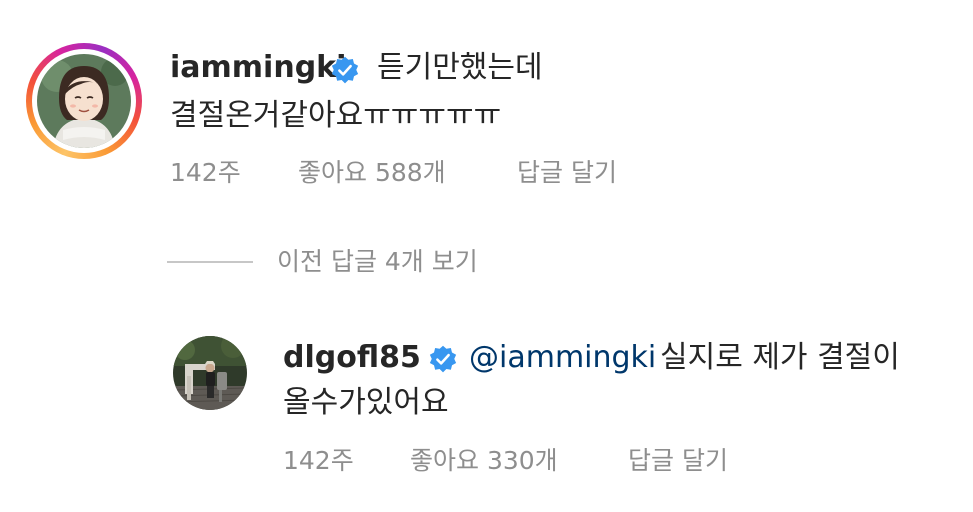 Image resolution: width=973 pixels, height=512 pixels. I want to click on avatar-dlgofl85, so click(210, 373).